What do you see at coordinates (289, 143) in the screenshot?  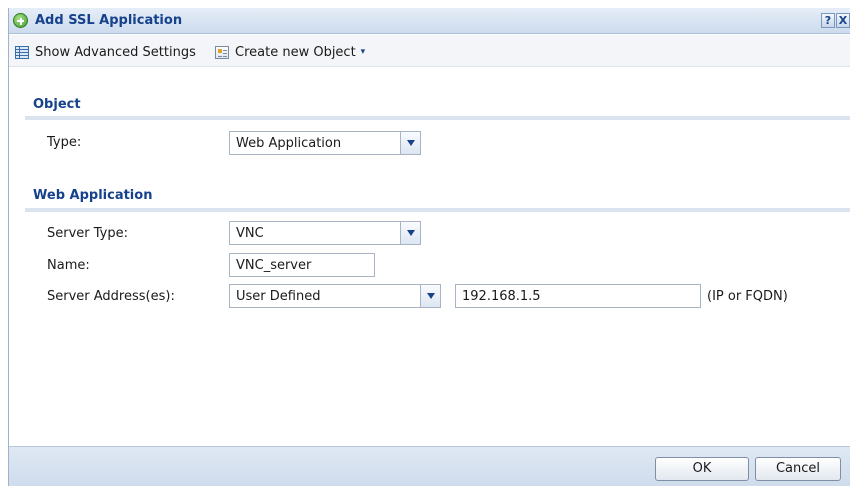 I see `type-select-value: Web Application` at bounding box center [289, 143].